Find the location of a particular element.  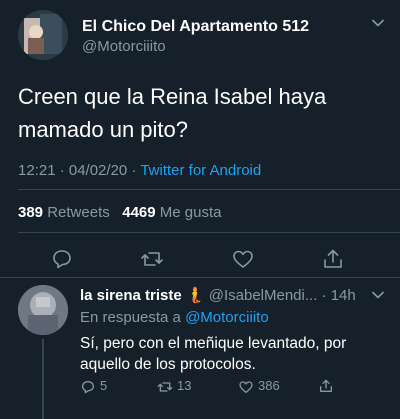

author-name: El Chico Del Apartamento 512 is located at coordinates (195, 27).